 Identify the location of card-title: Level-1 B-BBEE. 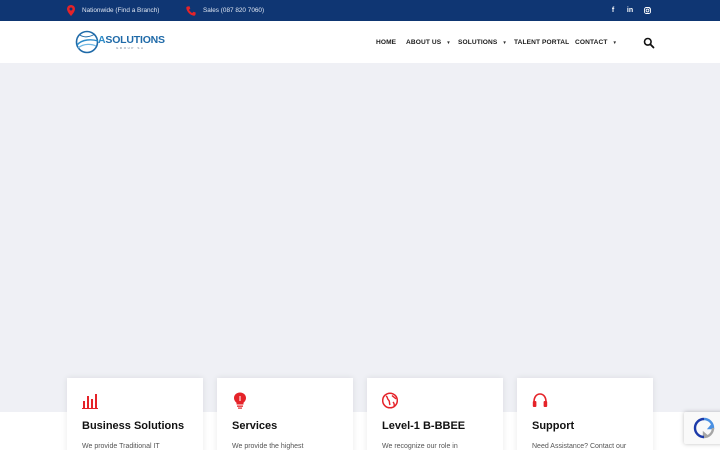
(424, 426).